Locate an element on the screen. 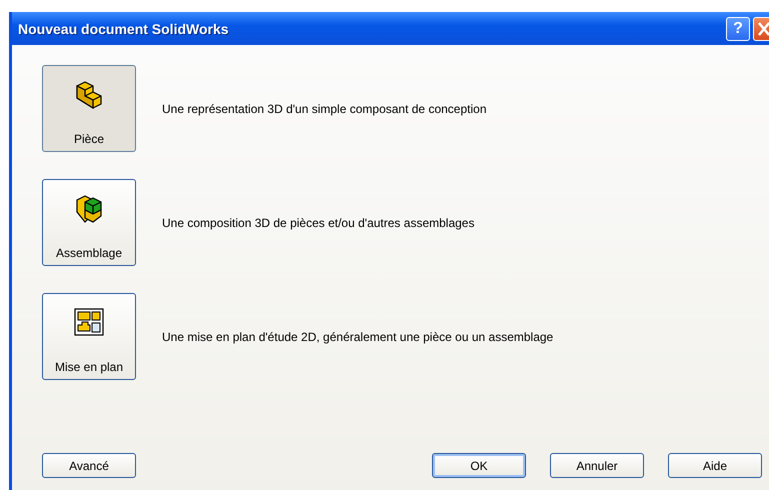 The width and height of the screenshot is (769, 490). document-type-description: Une représentation 3D d'un simple composant de conception is located at coordinates (324, 109).